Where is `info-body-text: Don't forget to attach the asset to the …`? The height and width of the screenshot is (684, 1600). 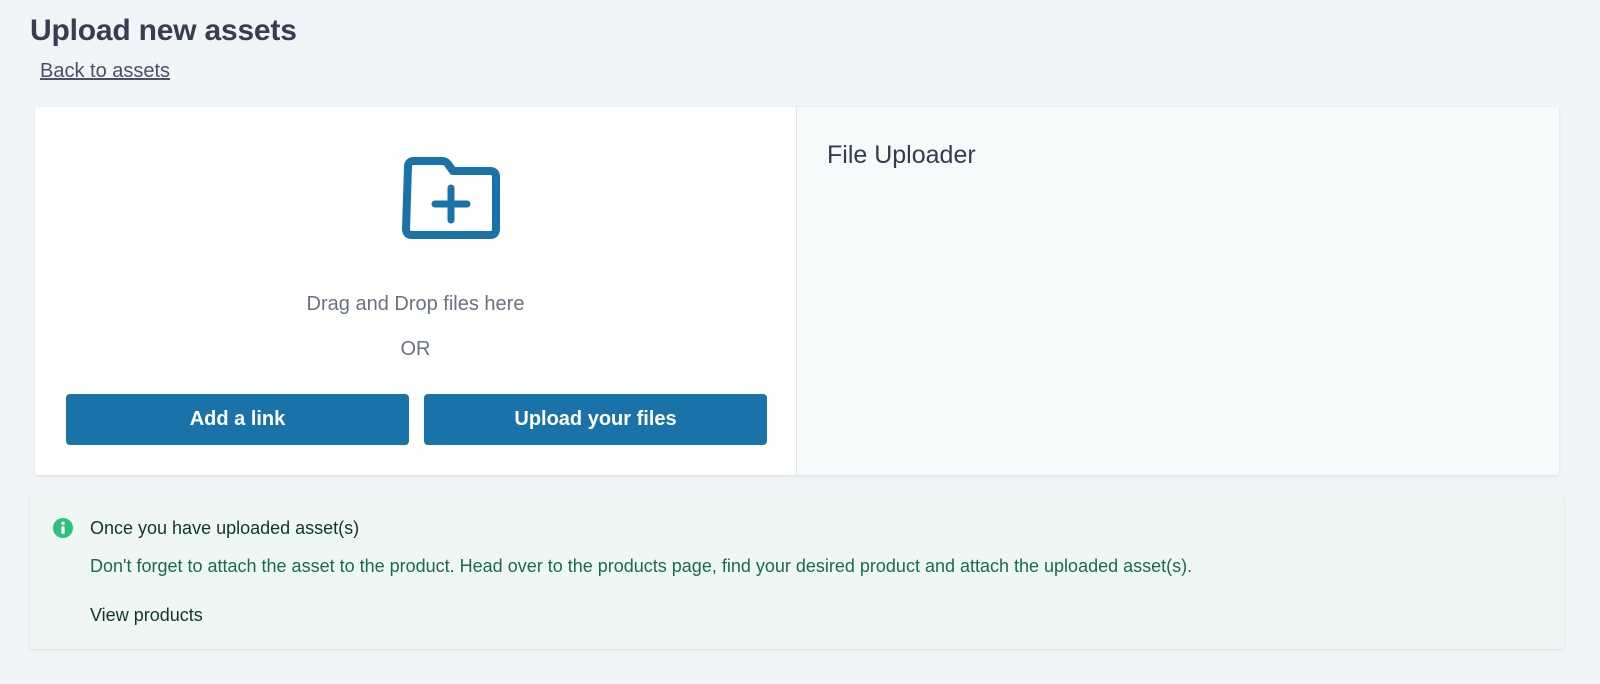
info-body-text: Don't forget to attach the asset to the … is located at coordinates (641, 566).